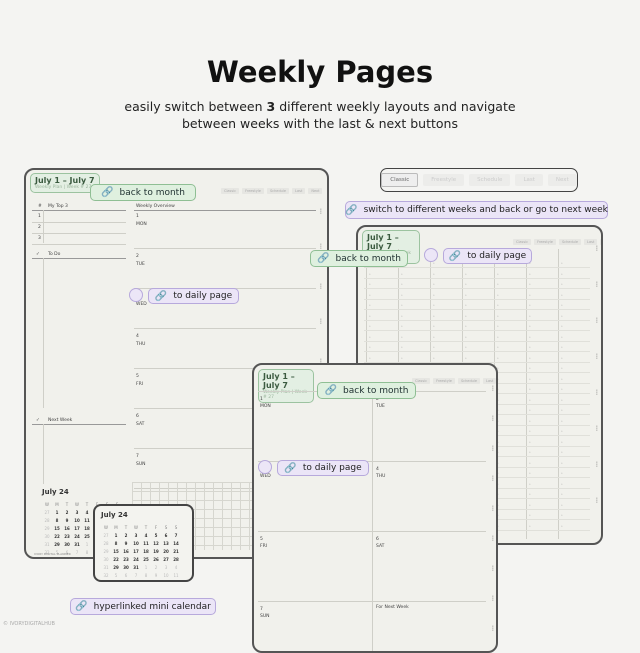 The width and height of the screenshot is (640, 653). I want to click on week-number: 29, so click(47, 528).